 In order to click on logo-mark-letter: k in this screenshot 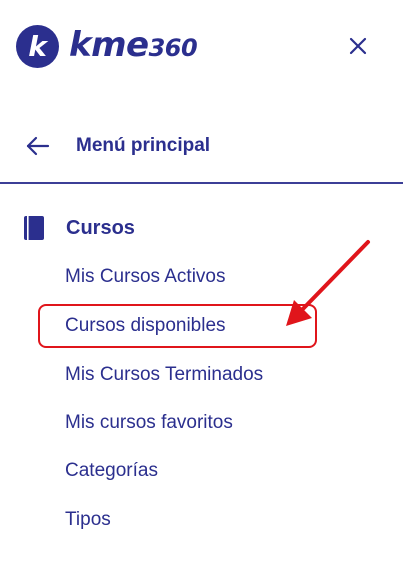, I will do `click(38, 46)`.